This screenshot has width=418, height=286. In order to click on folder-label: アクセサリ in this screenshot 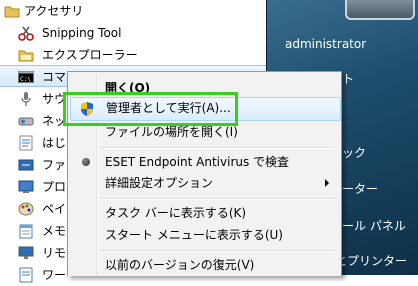, I will do `click(54, 11)`.